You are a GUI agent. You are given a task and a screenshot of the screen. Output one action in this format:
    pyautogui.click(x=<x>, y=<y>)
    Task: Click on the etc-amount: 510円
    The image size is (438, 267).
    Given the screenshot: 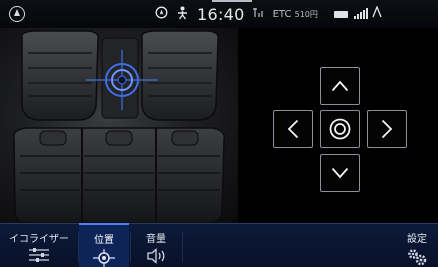 What is the action you would take?
    pyautogui.click(x=306, y=14)
    